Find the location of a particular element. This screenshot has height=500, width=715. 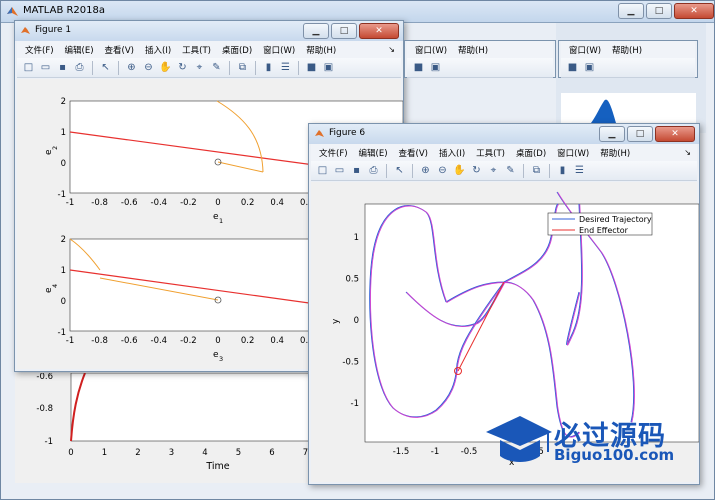

bottom-ytick: 2 is located at coordinates (63, 240).